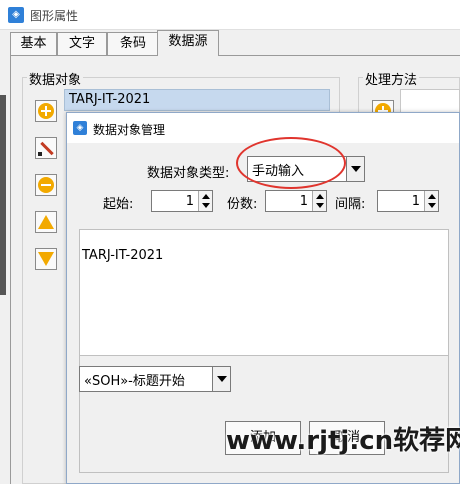 This screenshot has height=484, width=460. What do you see at coordinates (408, 201) in the screenshot?
I see `interval-stepper: 1` at bounding box center [408, 201].